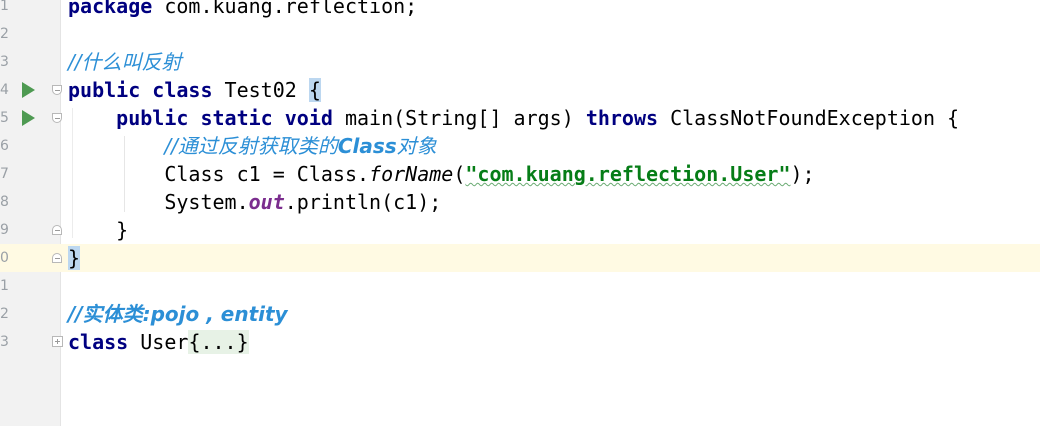  What do you see at coordinates (218, 342) in the screenshot?
I see `folded-region: {...}` at bounding box center [218, 342].